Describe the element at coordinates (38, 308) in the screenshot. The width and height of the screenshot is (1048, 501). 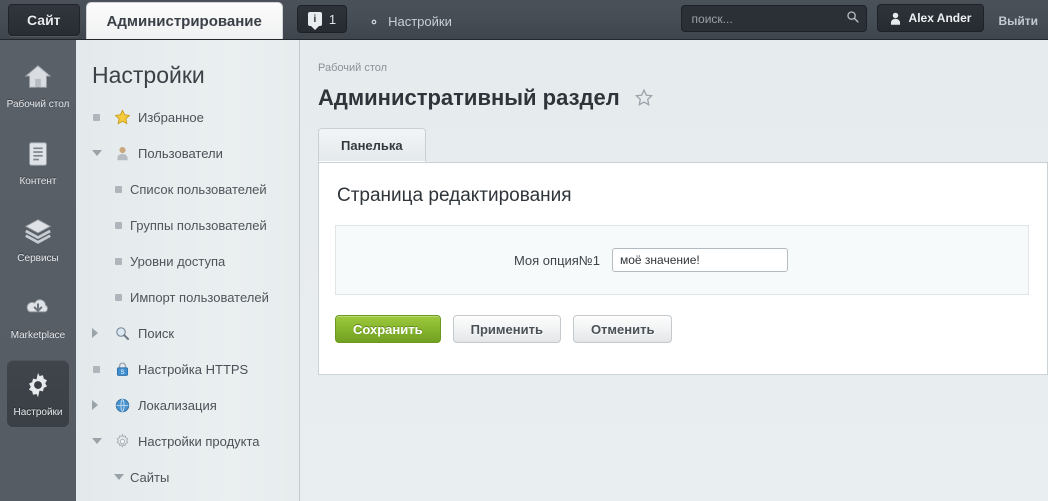
I see `cloud-download-icon` at that location.